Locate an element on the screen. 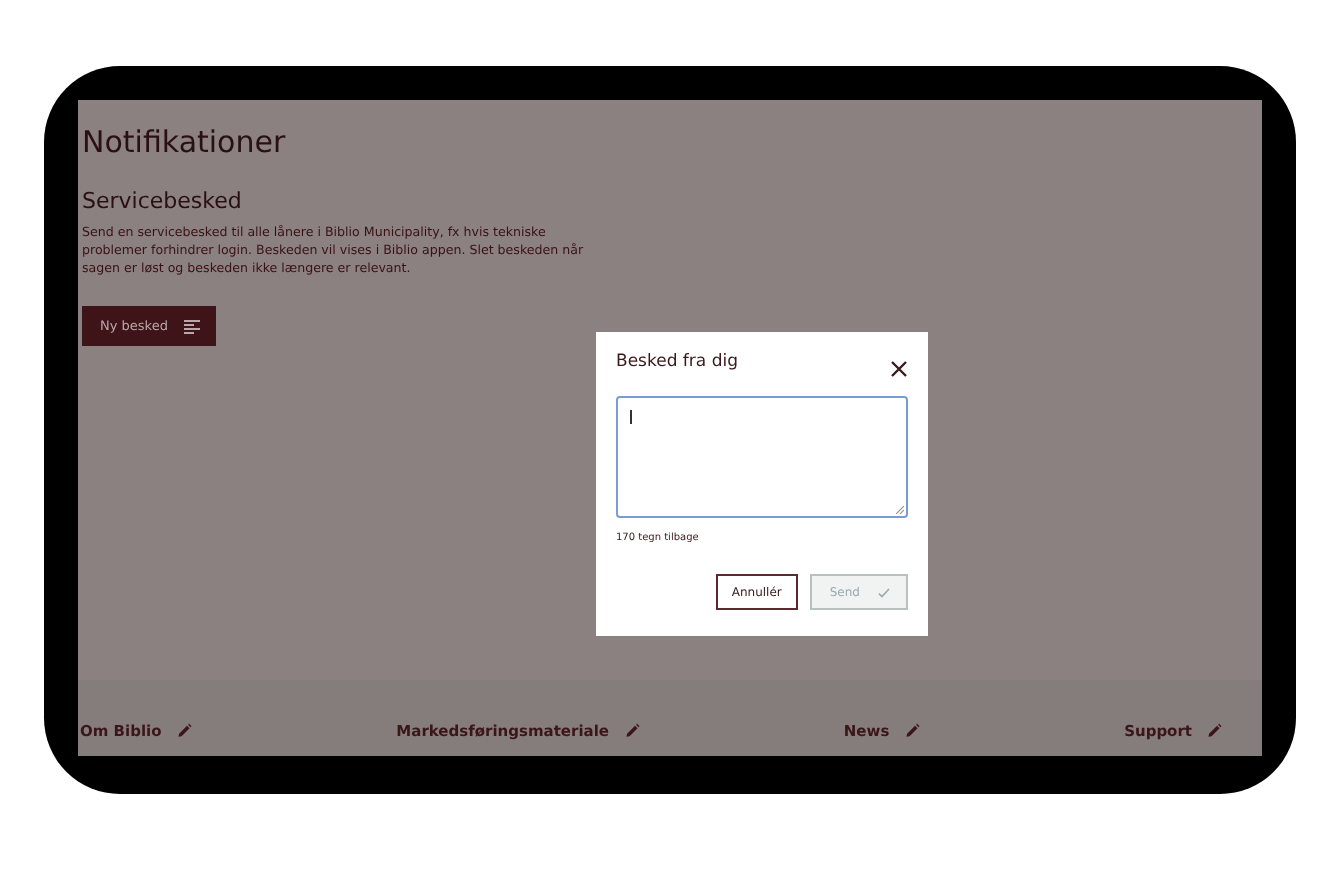 The width and height of the screenshot is (1340, 870). message-input-field is located at coordinates (762, 457).